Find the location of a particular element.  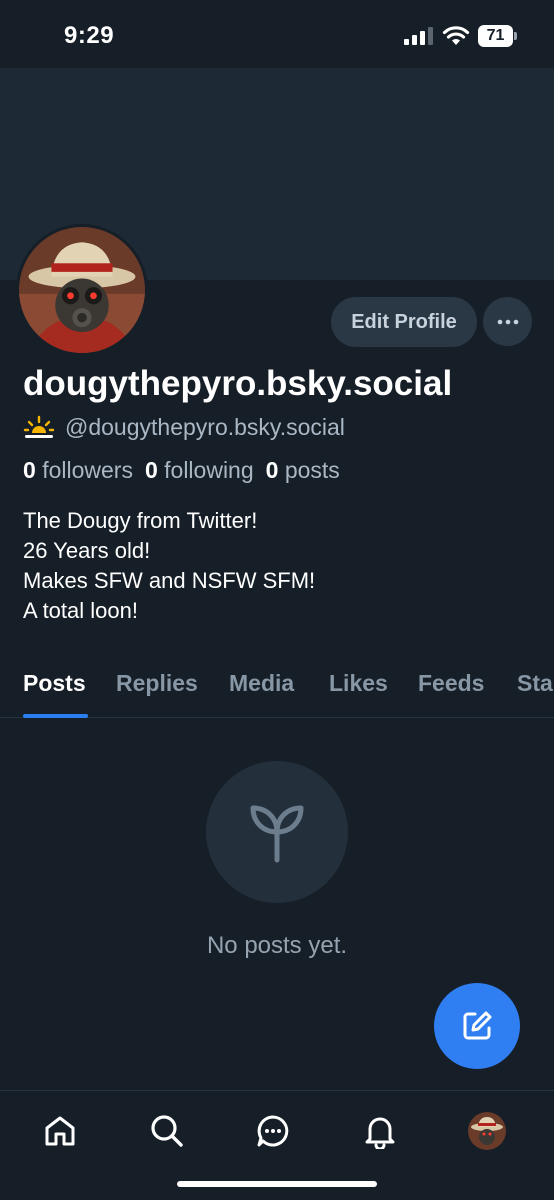

sprout-icon is located at coordinates (277, 834).